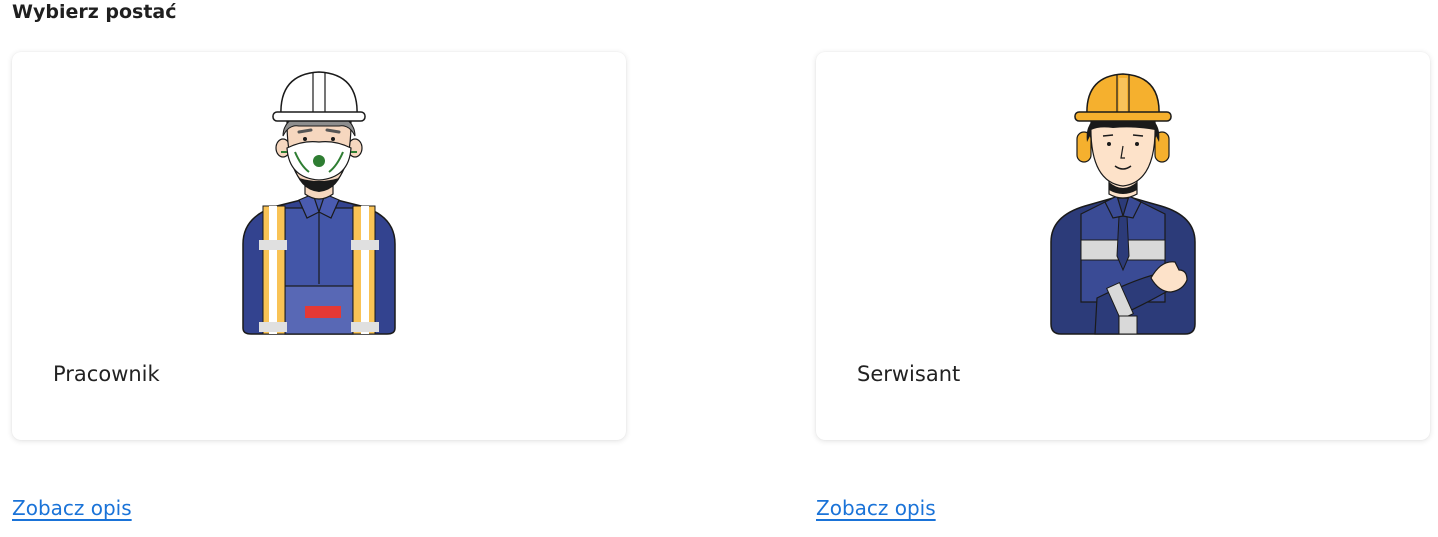  What do you see at coordinates (909, 374) in the screenshot?
I see `character-label: Serwisant` at bounding box center [909, 374].